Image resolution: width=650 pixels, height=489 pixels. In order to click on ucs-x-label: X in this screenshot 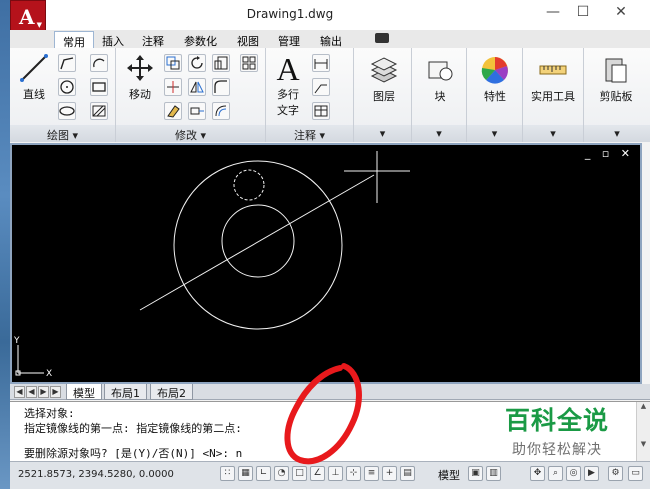, I will do `click(49, 374)`.